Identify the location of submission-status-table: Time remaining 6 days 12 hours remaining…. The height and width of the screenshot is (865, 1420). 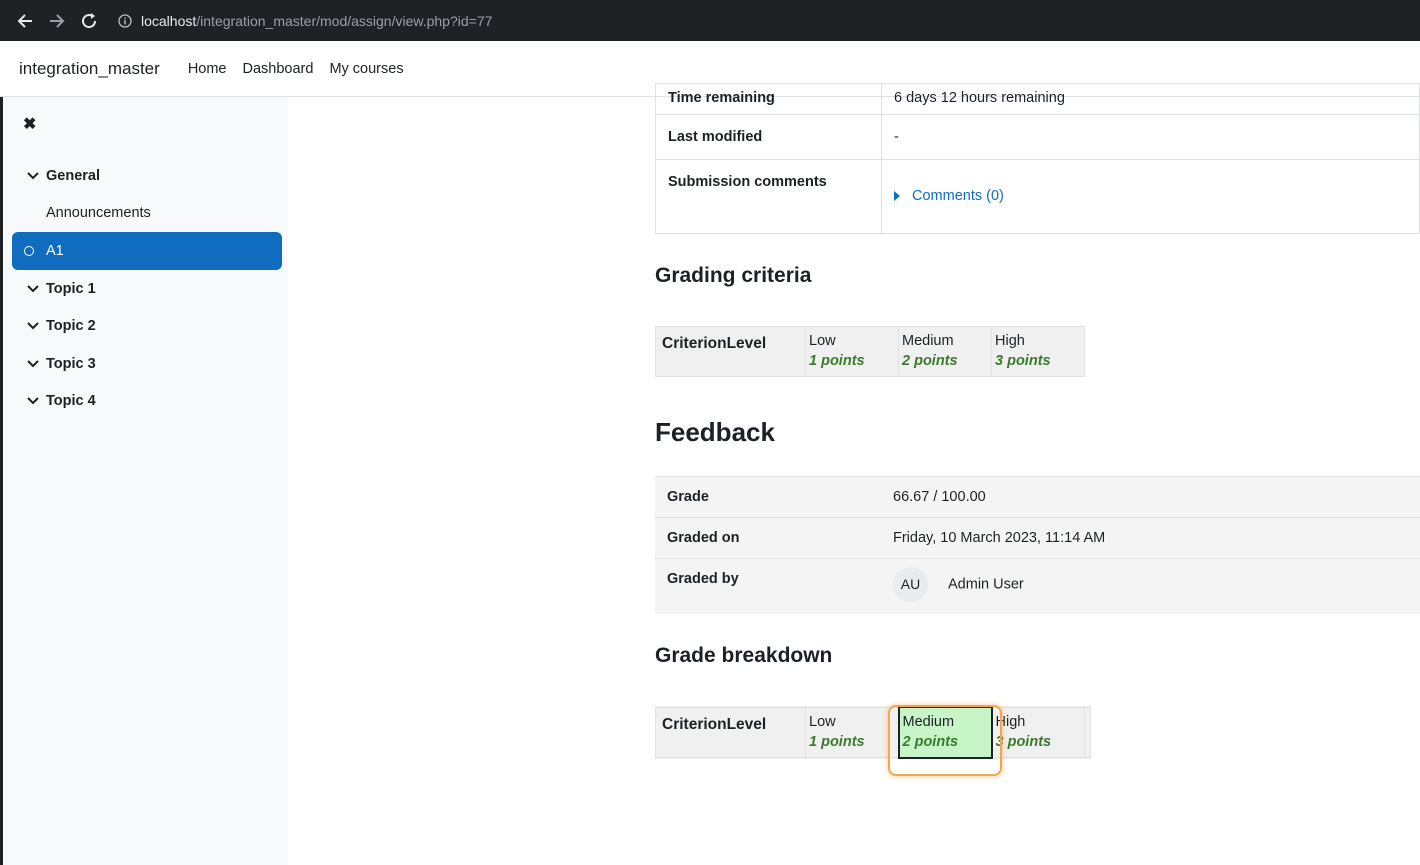
(1037, 158).